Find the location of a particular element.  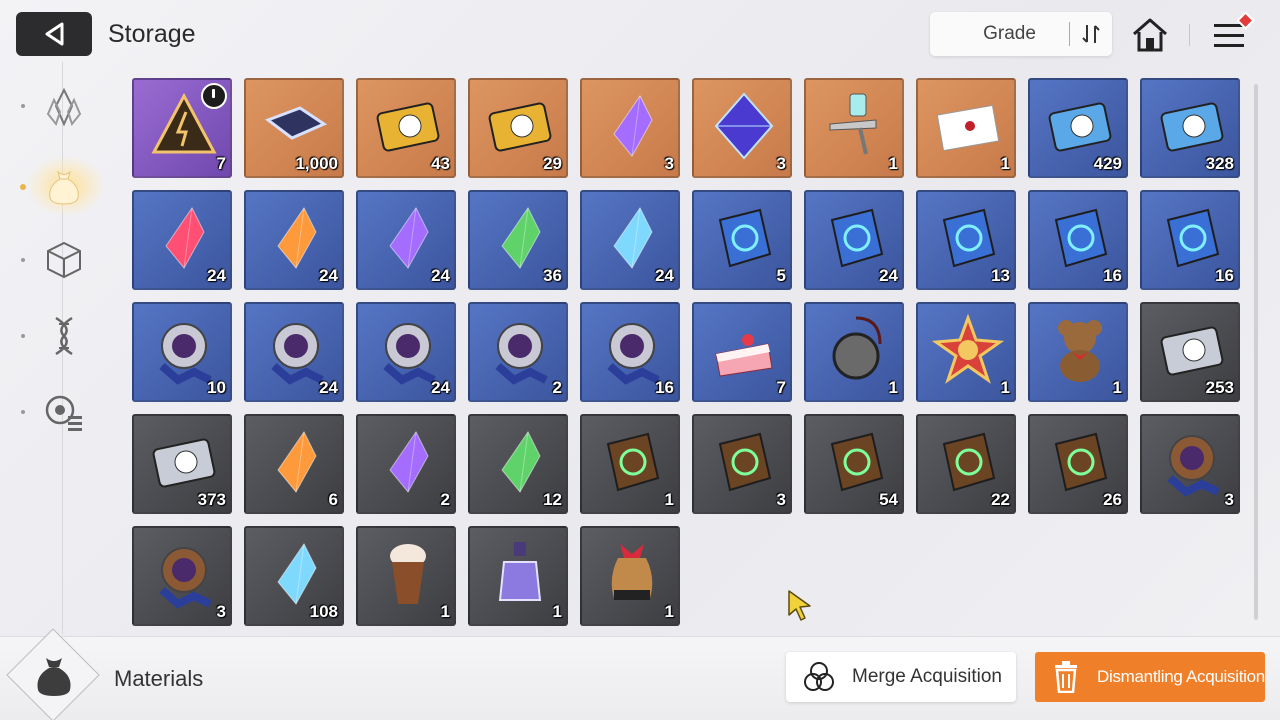

purple-crystal-icon is located at coordinates (408, 238).